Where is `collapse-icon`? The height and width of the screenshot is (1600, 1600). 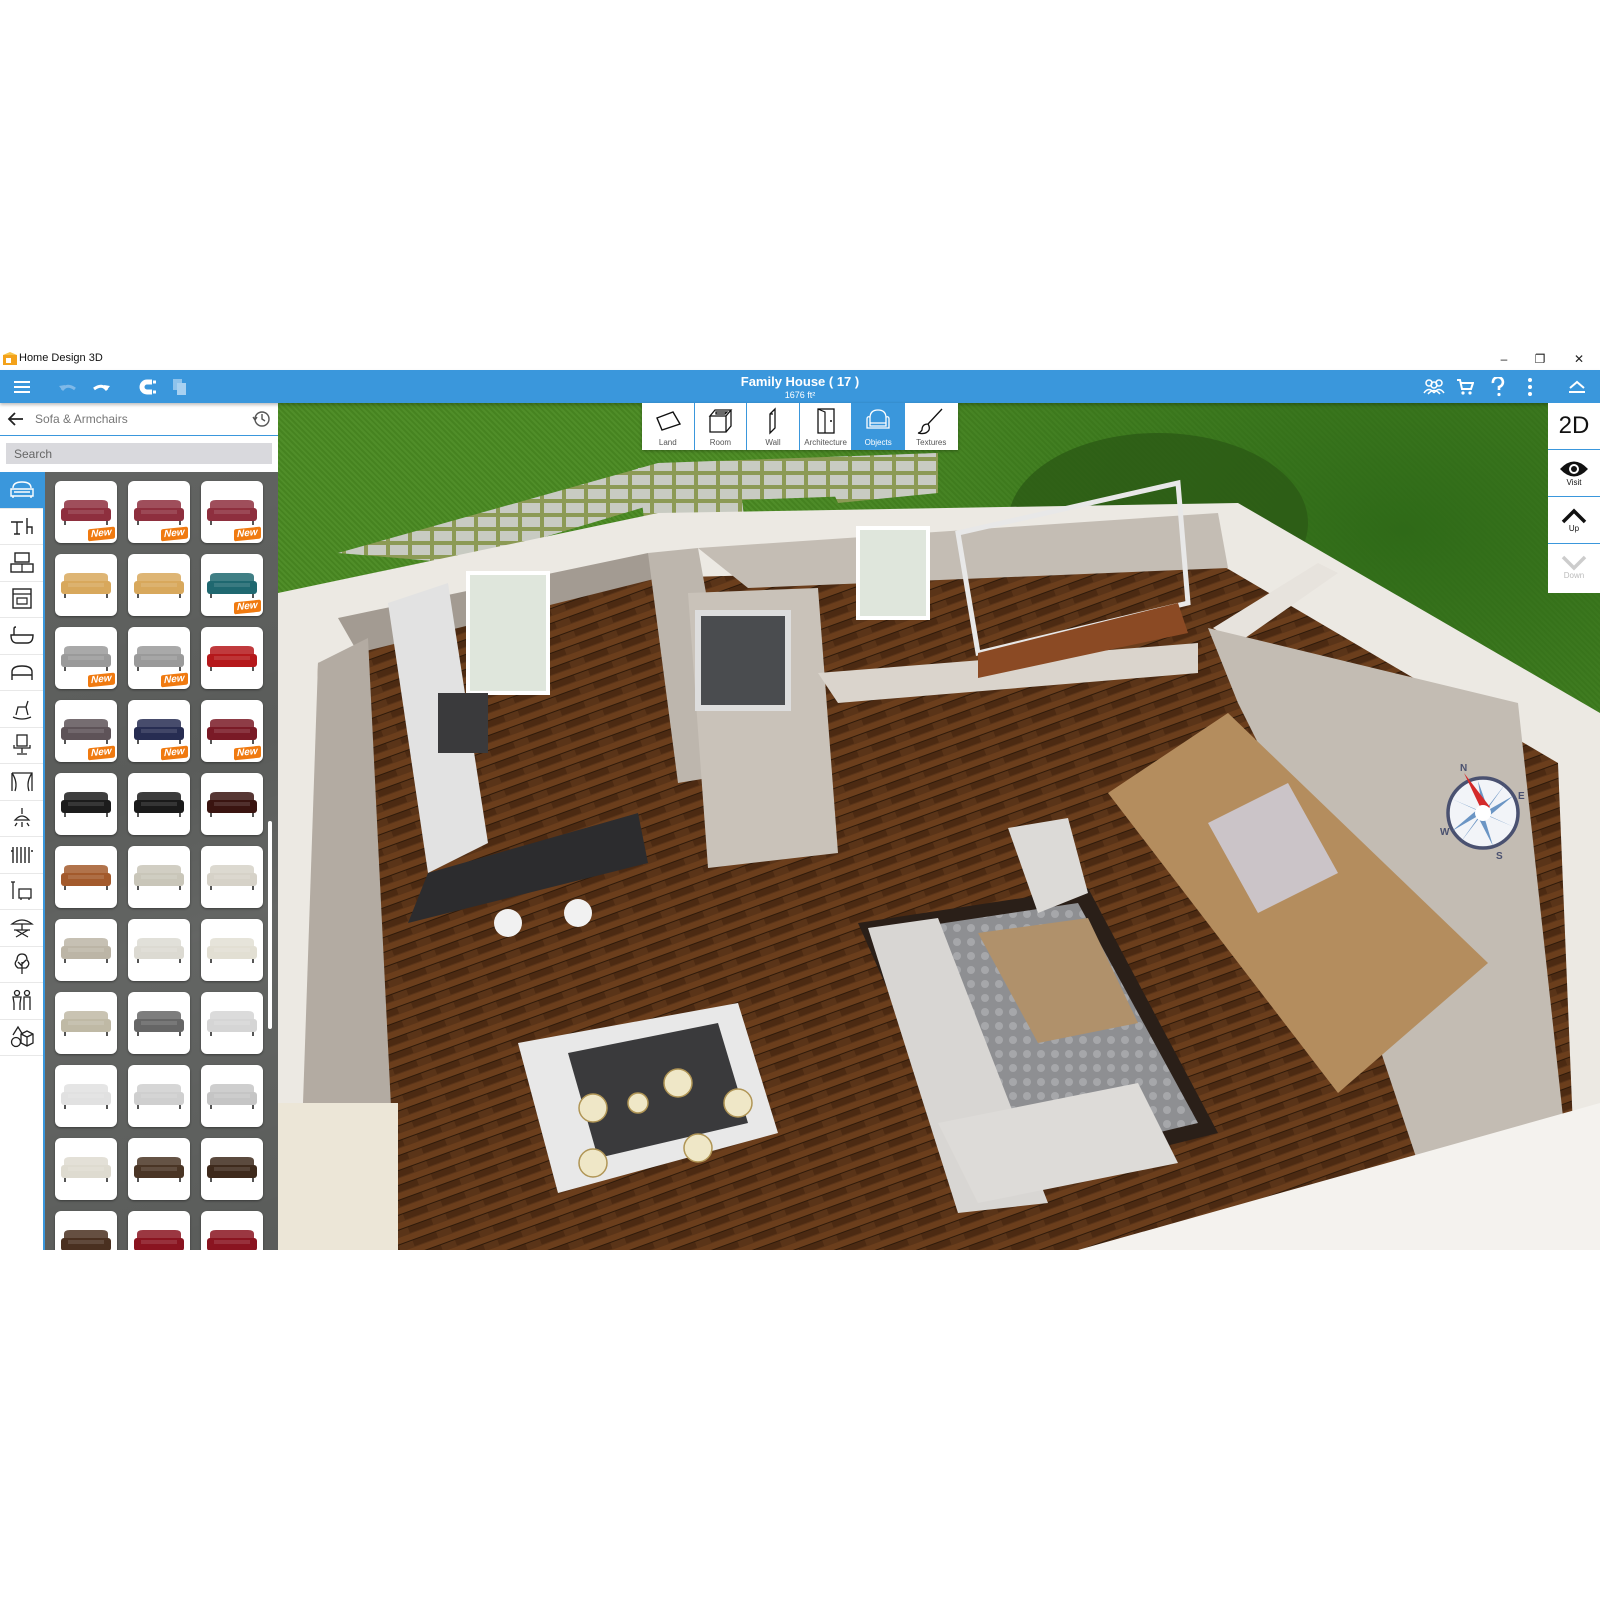
collapse-icon is located at coordinates (1577, 386).